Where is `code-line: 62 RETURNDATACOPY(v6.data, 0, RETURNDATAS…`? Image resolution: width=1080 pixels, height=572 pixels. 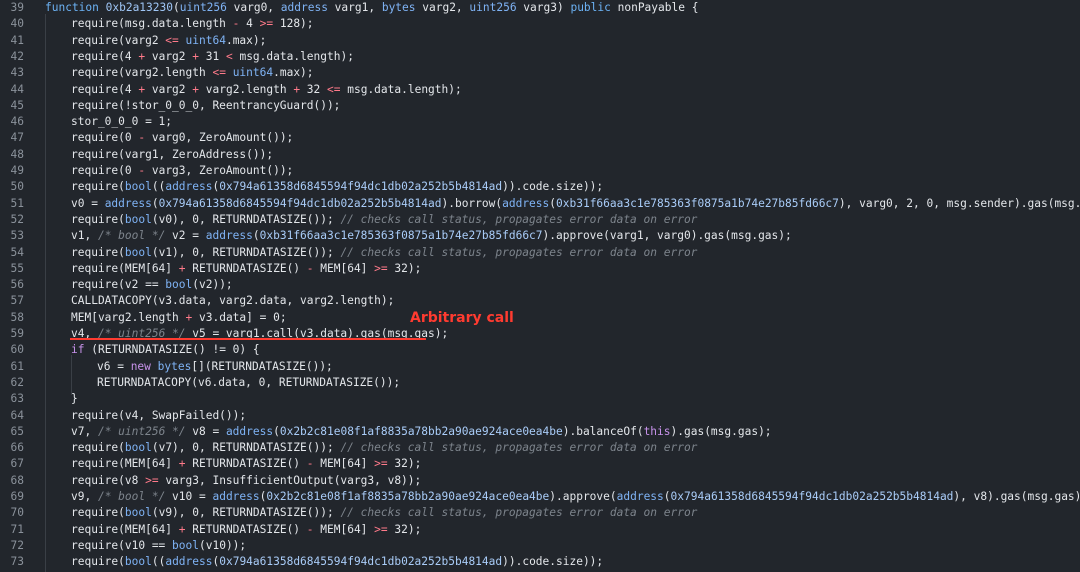 code-line: 62 RETURNDATACOPY(v6.data, 0, RETURNDATAS… is located at coordinates (540, 383).